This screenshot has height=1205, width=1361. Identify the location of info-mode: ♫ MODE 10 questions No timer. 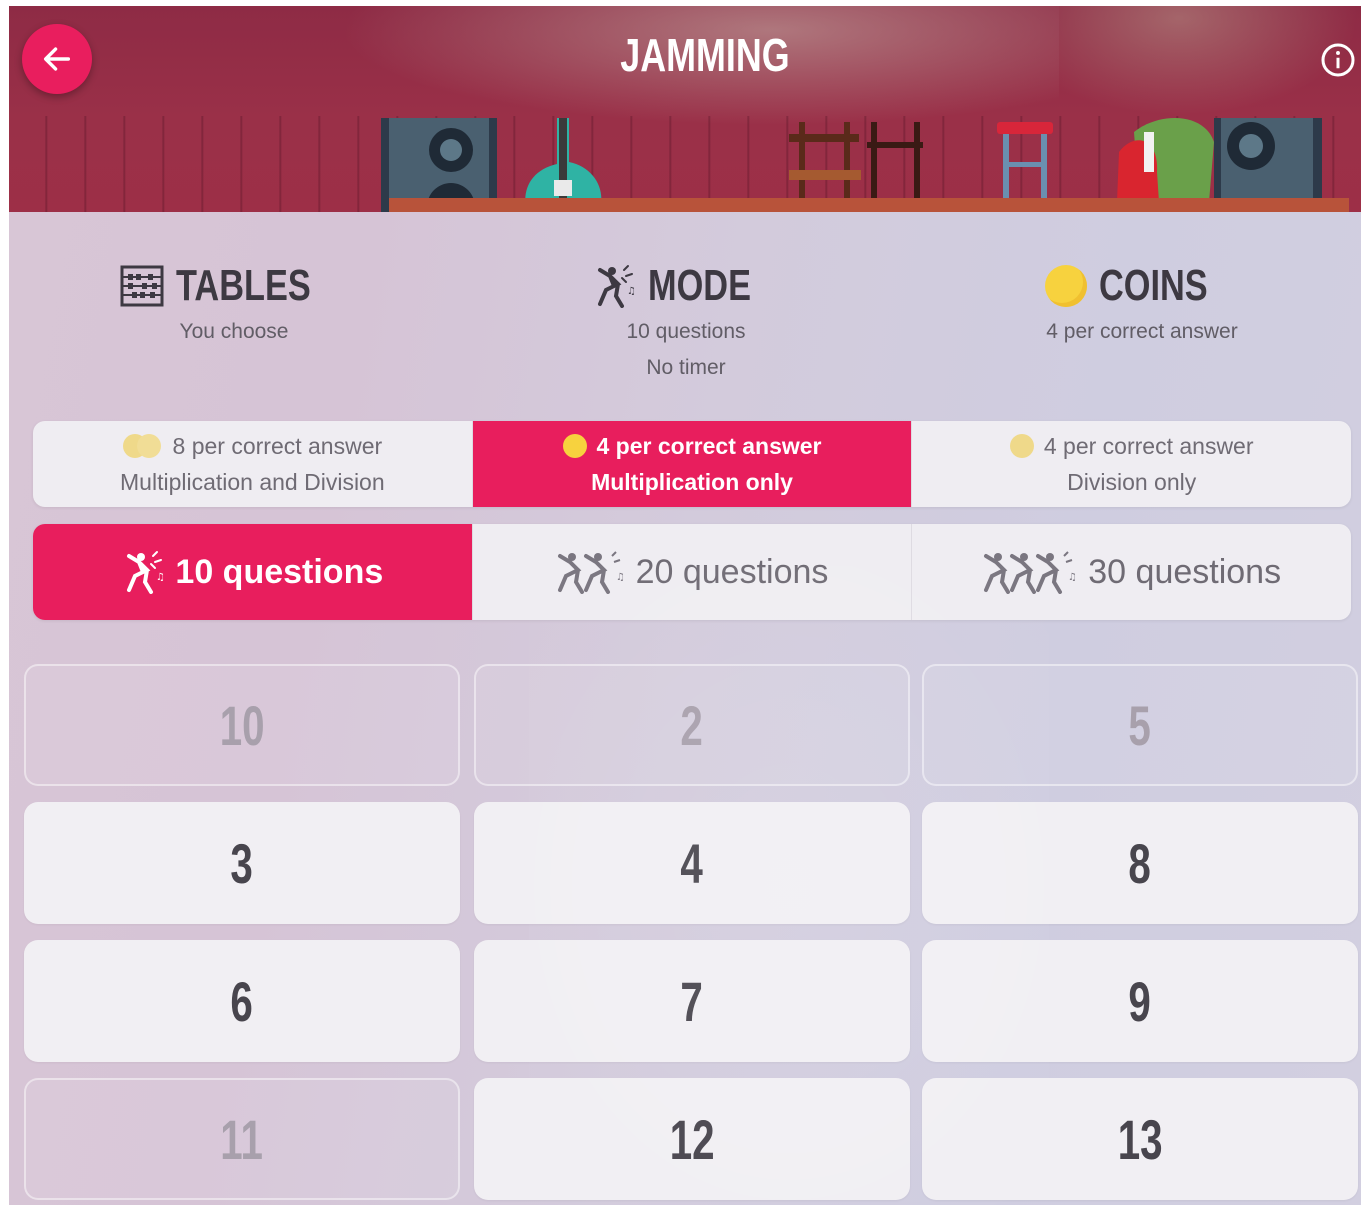
(686, 322).